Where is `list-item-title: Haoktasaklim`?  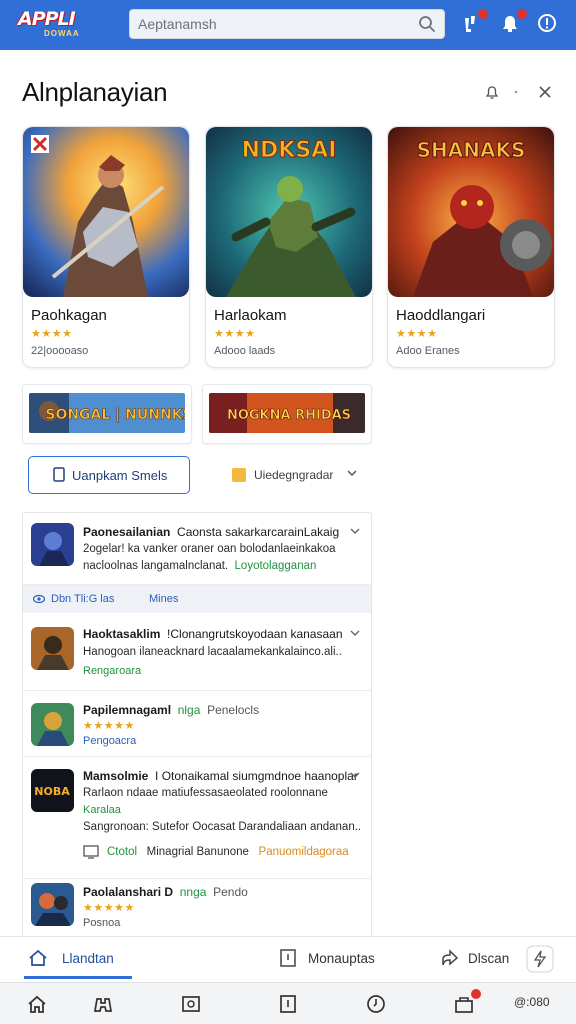 list-item-title: Haoktasaklim is located at coordinates (122, 634).